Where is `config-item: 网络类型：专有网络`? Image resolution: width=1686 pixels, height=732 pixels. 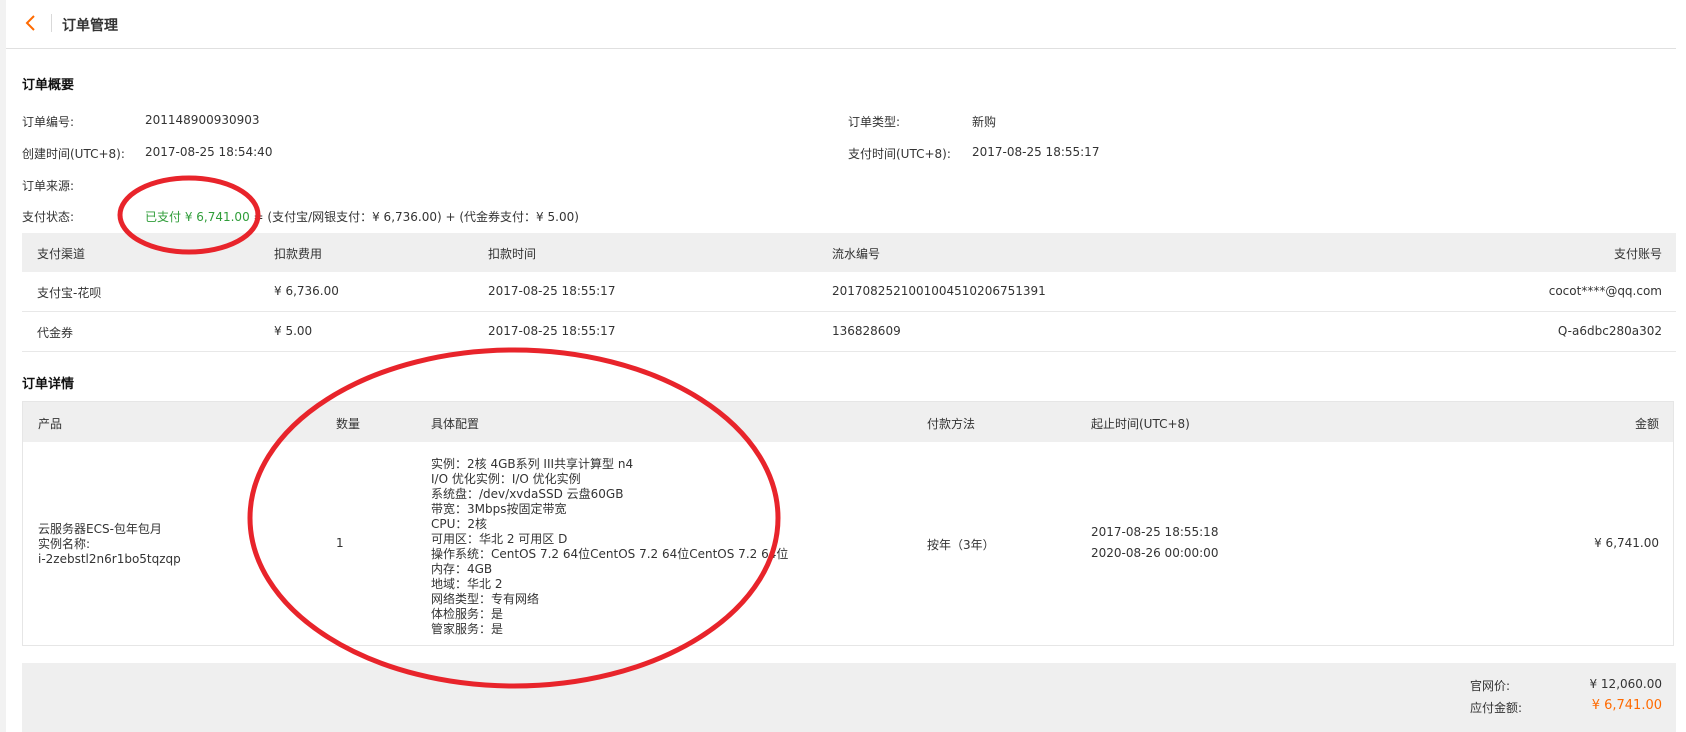 config-item: 网络类型：专有网络 is located at coordinates (485, 599).